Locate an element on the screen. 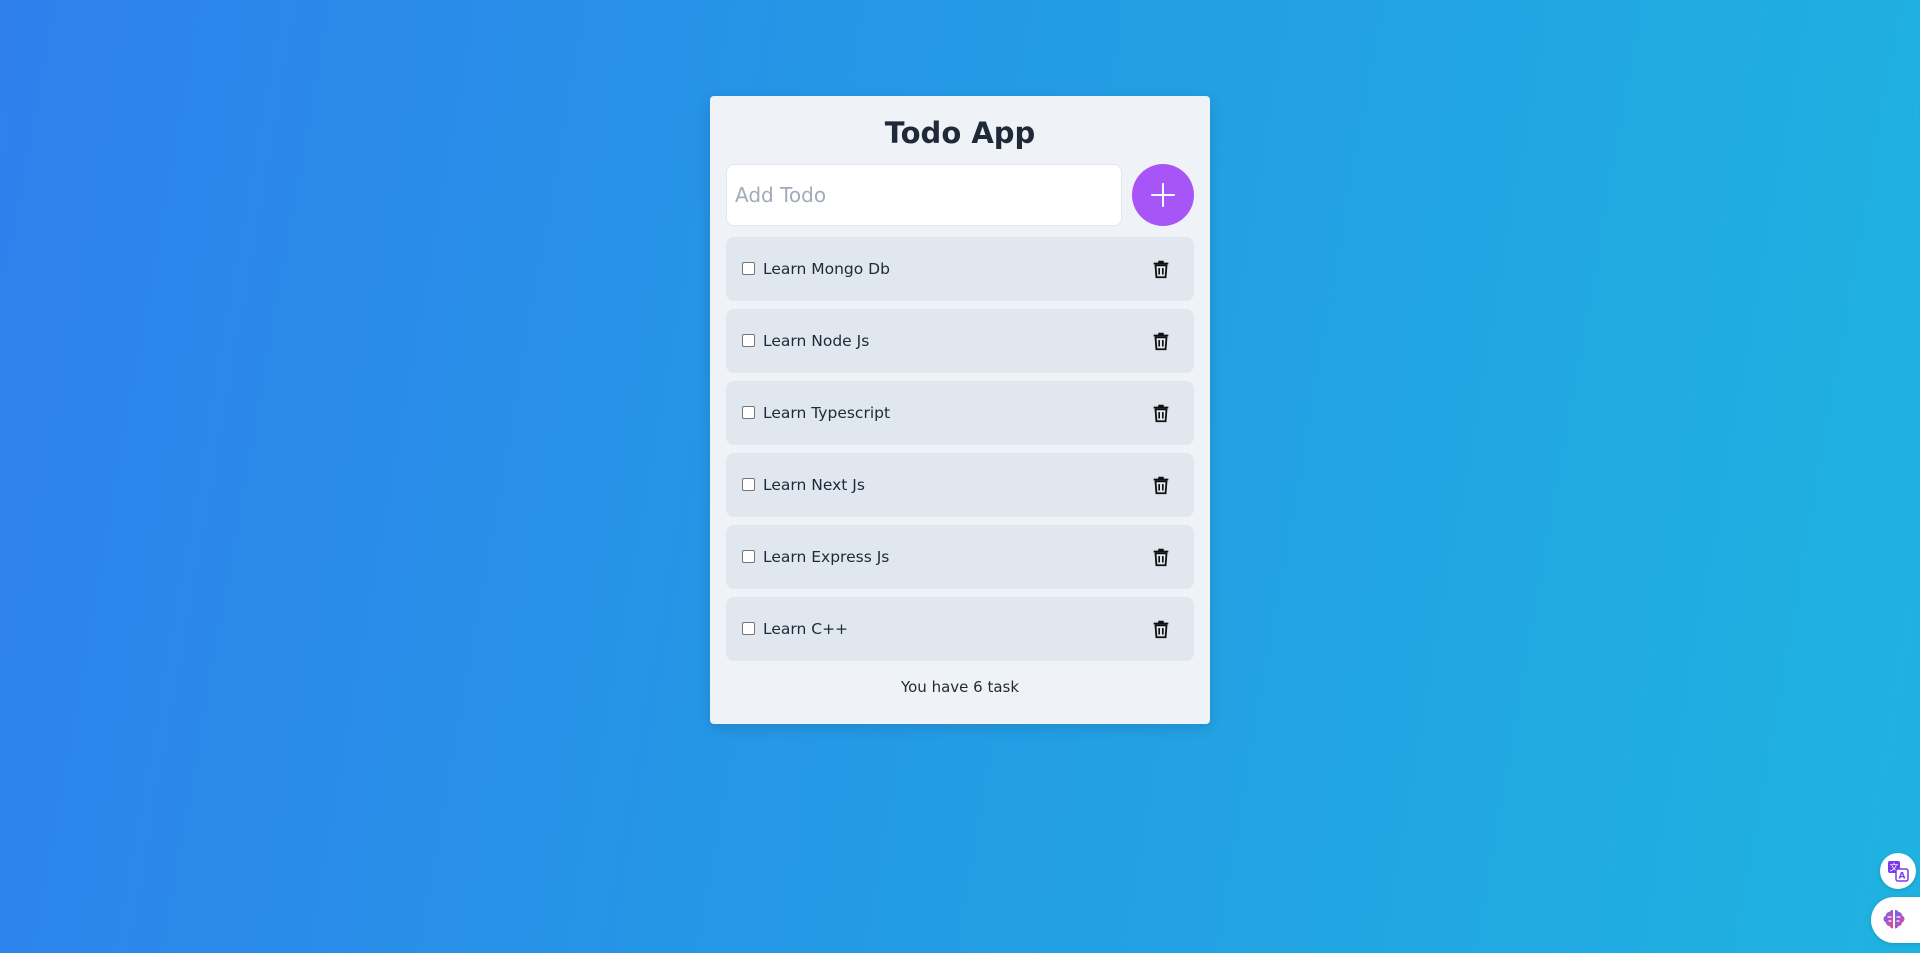 This screenshot has width=1920, height=953. todo-item: Learn Mongo Db is located at coordinates (960, 269).